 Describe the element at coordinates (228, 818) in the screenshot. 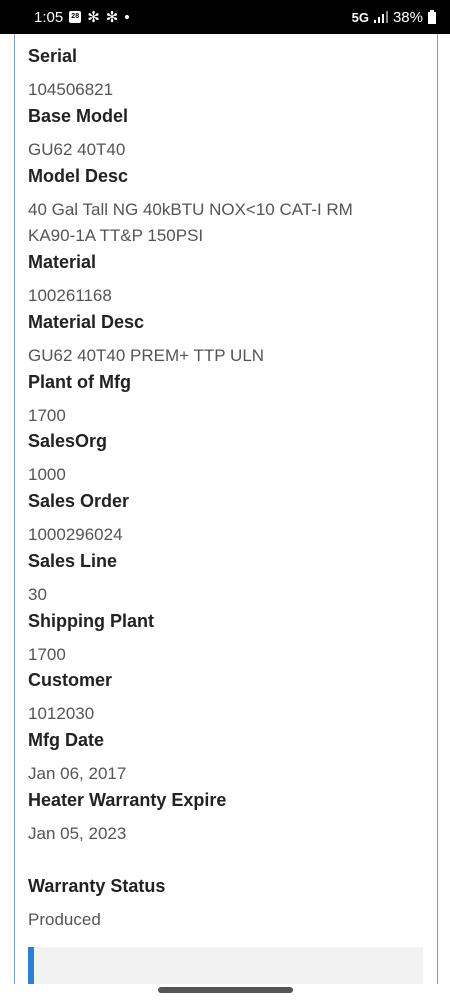

I see `field-heater-warranty-expire: Heater Warranty Expire Jan 05, 2023` at that location.